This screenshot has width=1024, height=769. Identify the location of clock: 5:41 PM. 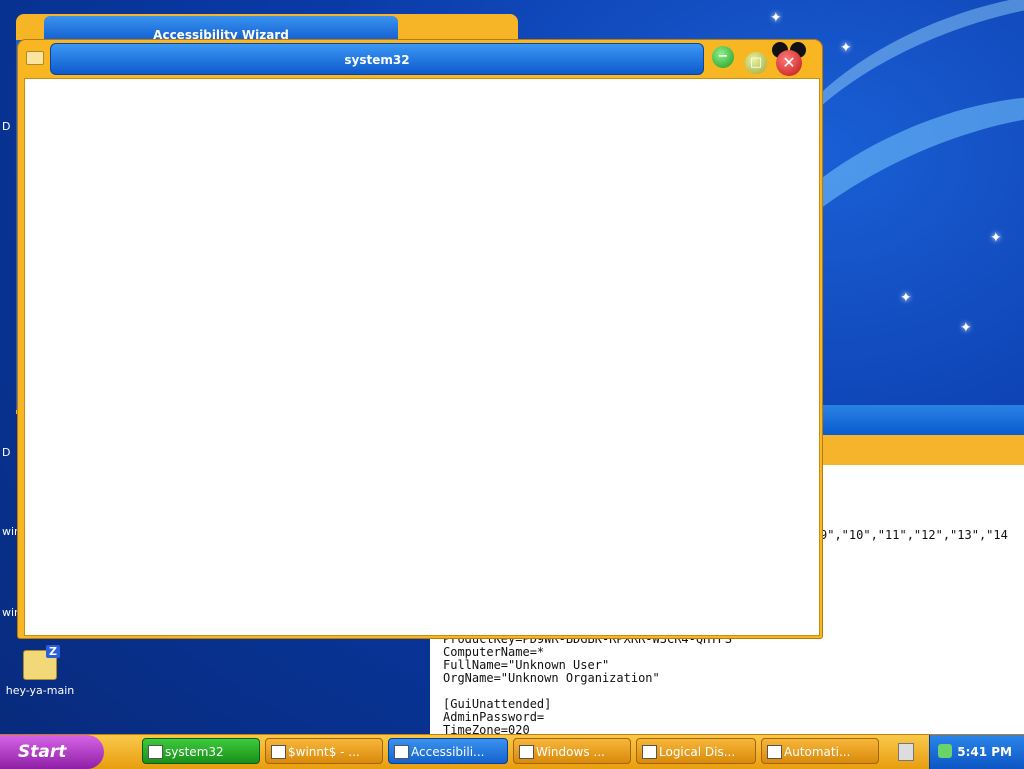
(984, 752).